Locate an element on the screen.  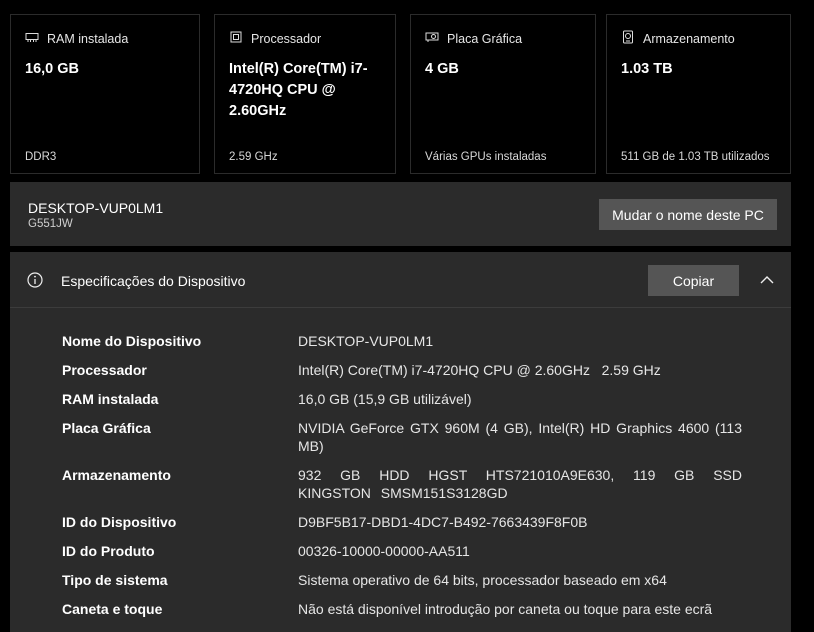
spec-label: Tipo de sistema is located at coordinates (115, 580).